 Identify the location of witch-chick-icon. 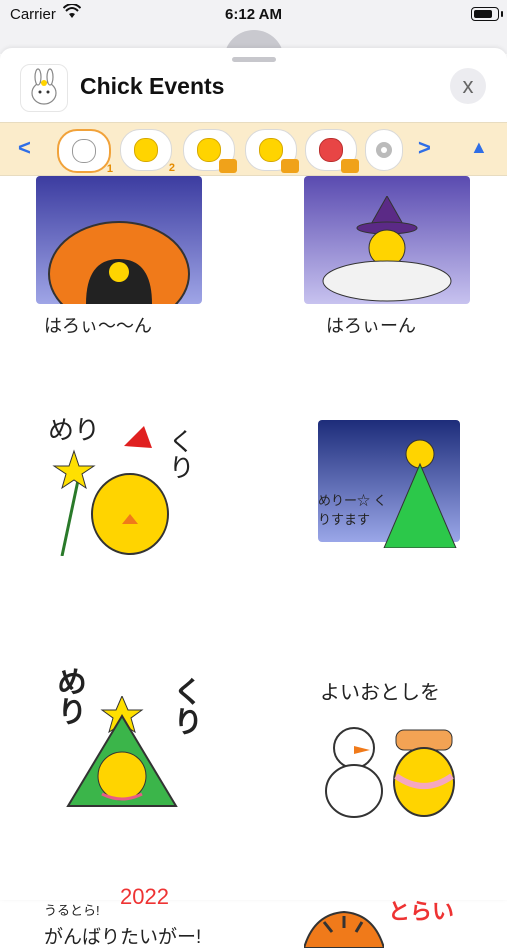
(387, 249).